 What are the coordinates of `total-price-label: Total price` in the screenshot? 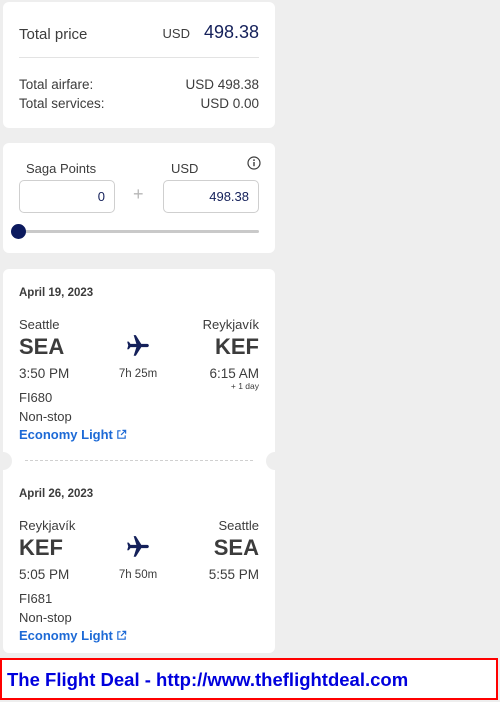 It's located at (53, 34).